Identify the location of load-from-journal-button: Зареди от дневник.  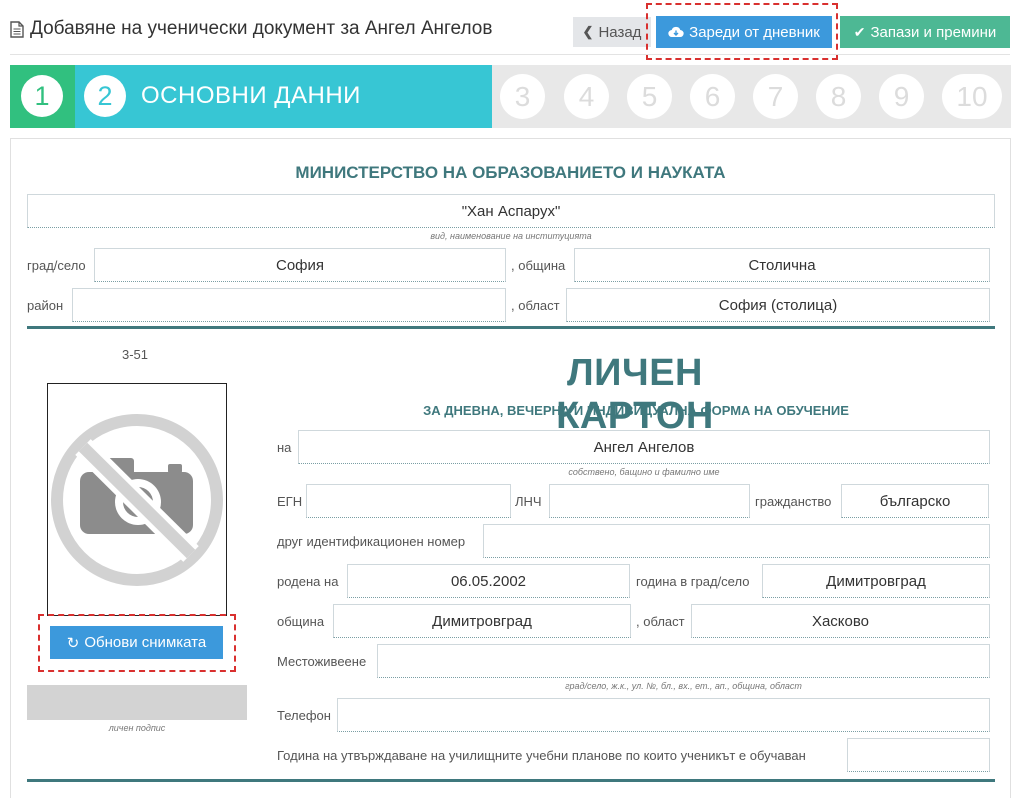
(744, 32).